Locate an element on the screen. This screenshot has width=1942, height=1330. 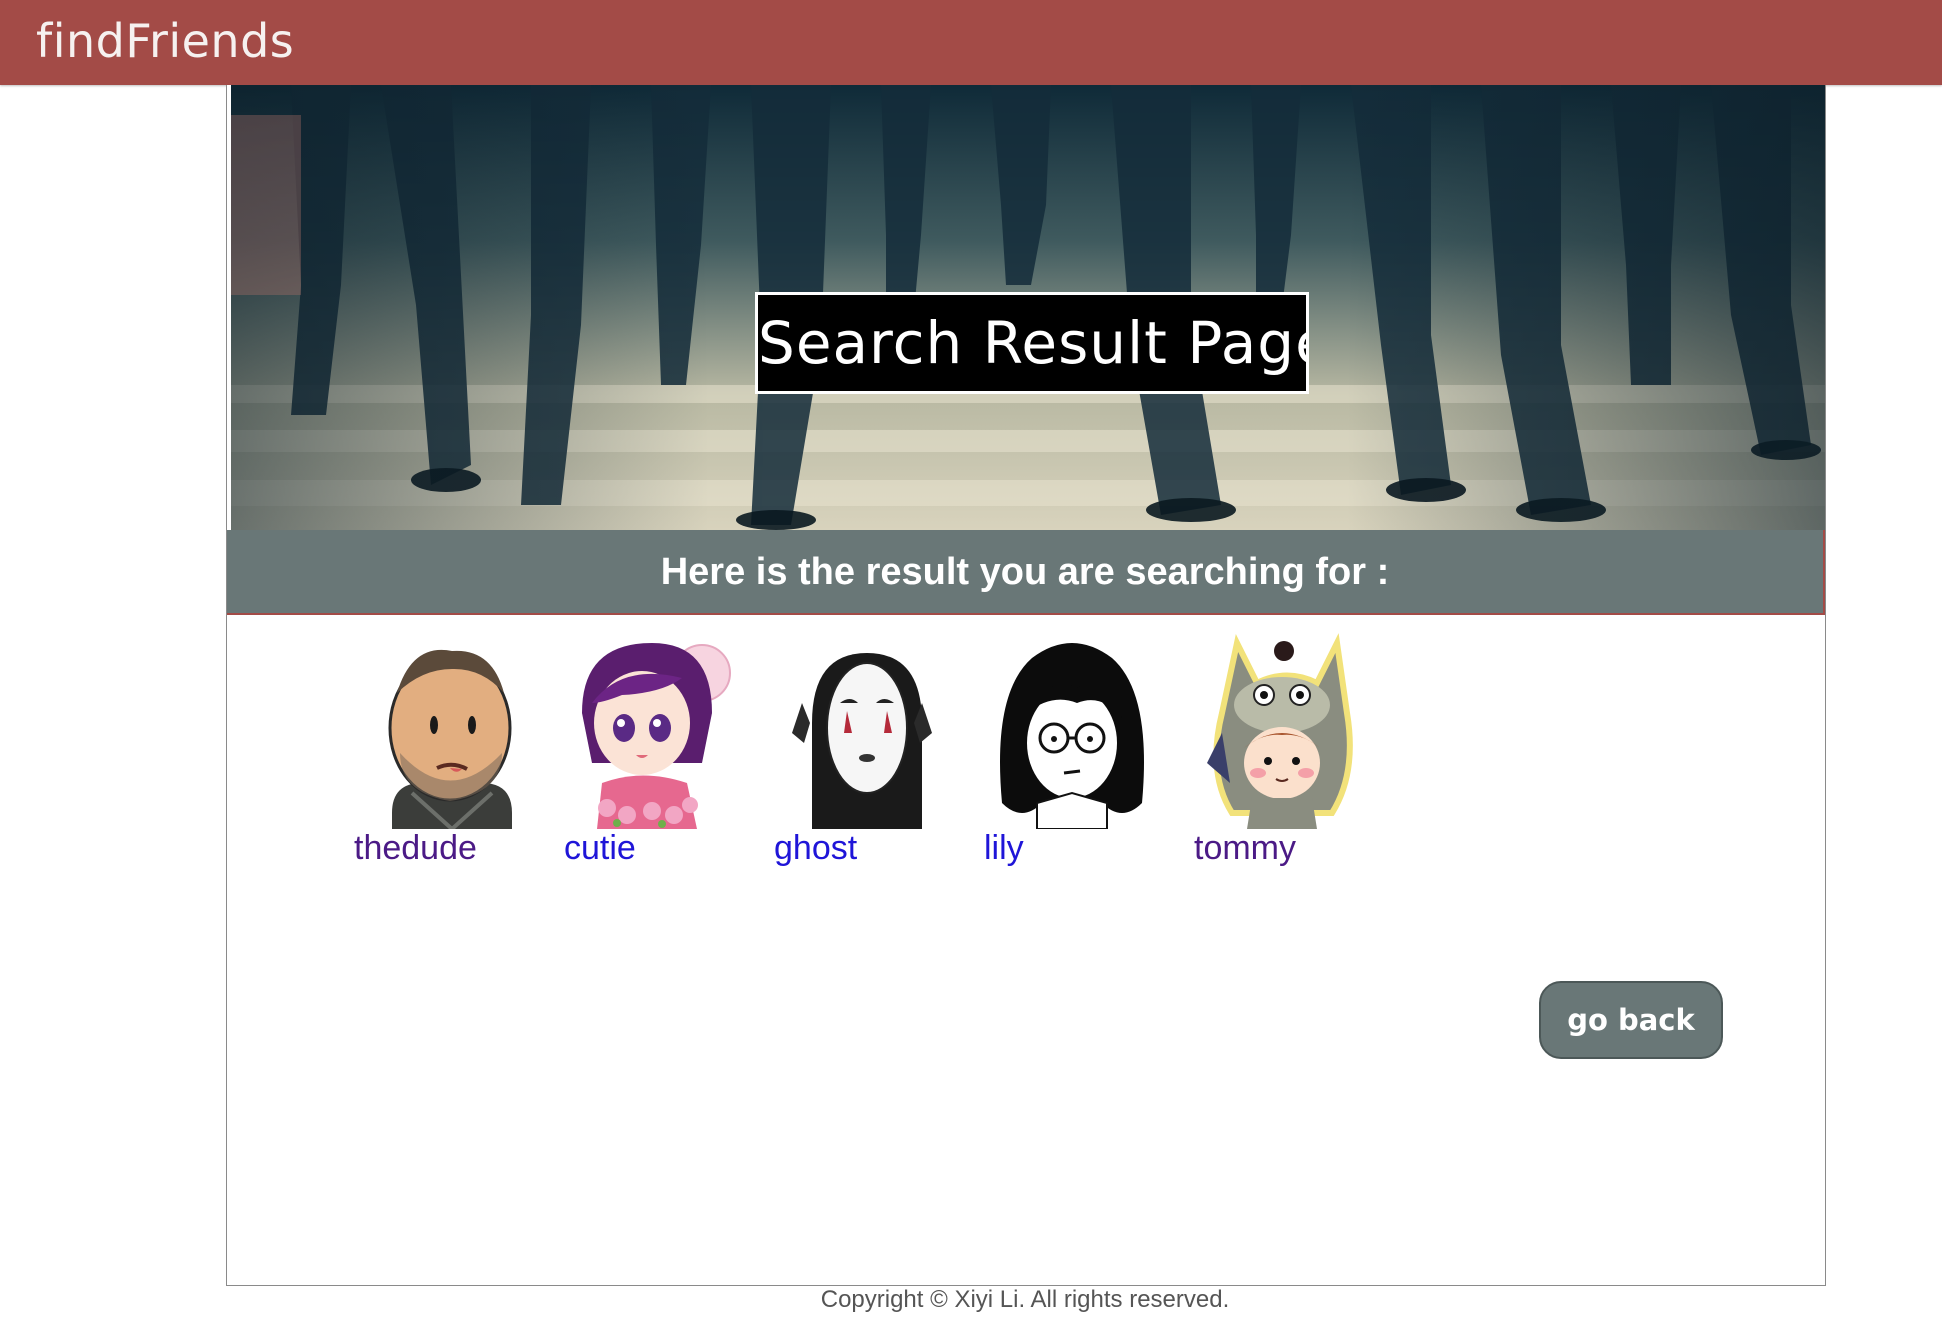
friend-card-thedude: thedude is located at coordinates (442, 758).